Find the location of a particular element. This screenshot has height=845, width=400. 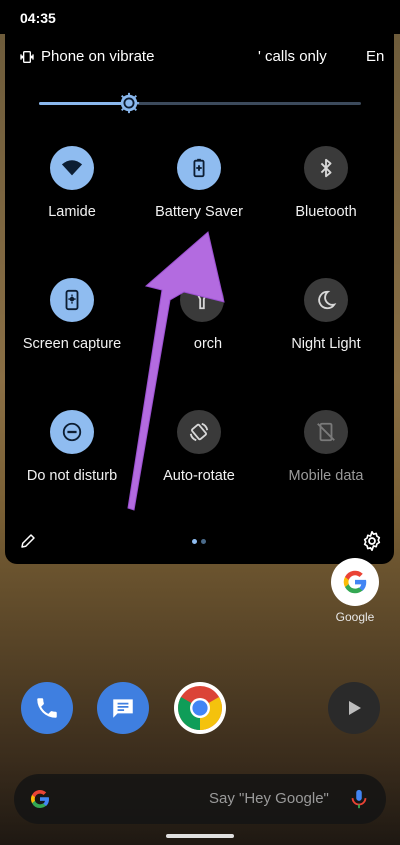

tile-bluetooth-toggle is located at coordinates (326, 168).